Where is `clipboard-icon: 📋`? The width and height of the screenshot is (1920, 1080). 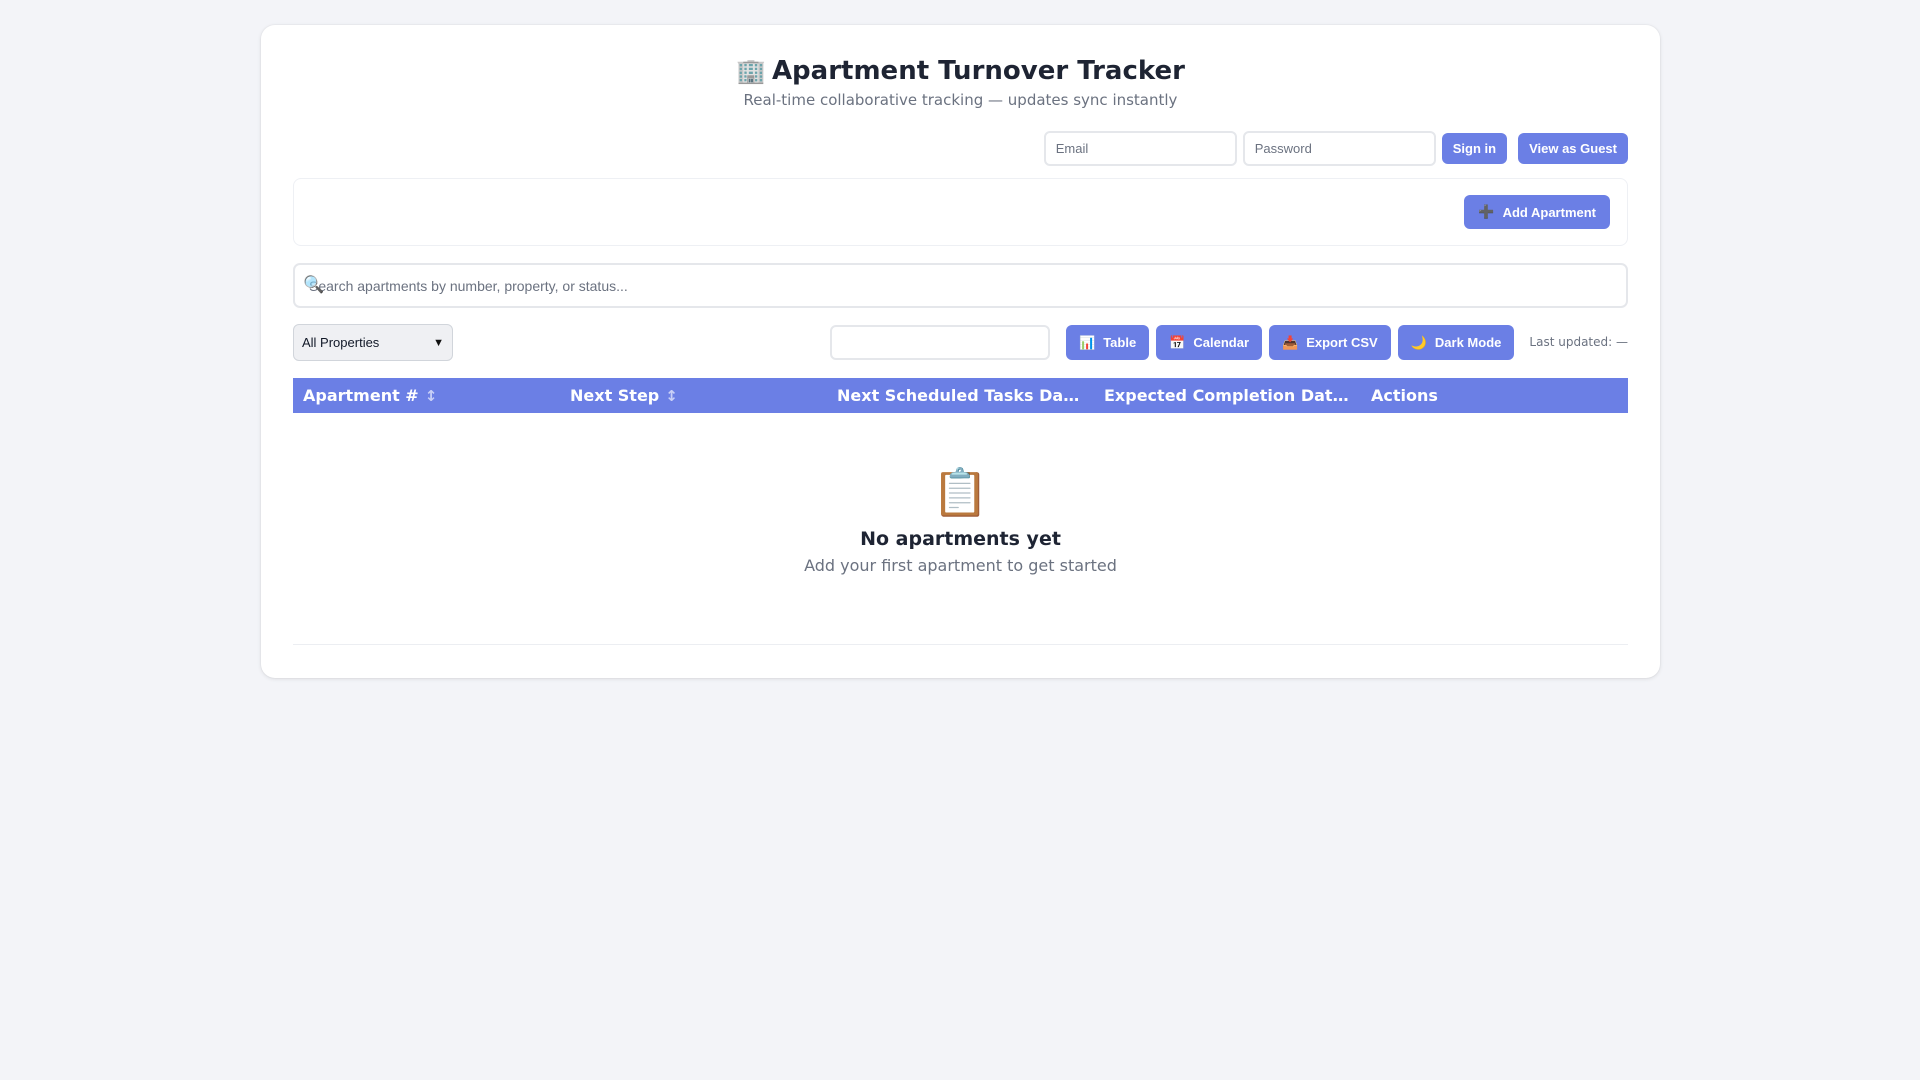 clipboard-icon: 📋 is located at coordinates (960, 492).